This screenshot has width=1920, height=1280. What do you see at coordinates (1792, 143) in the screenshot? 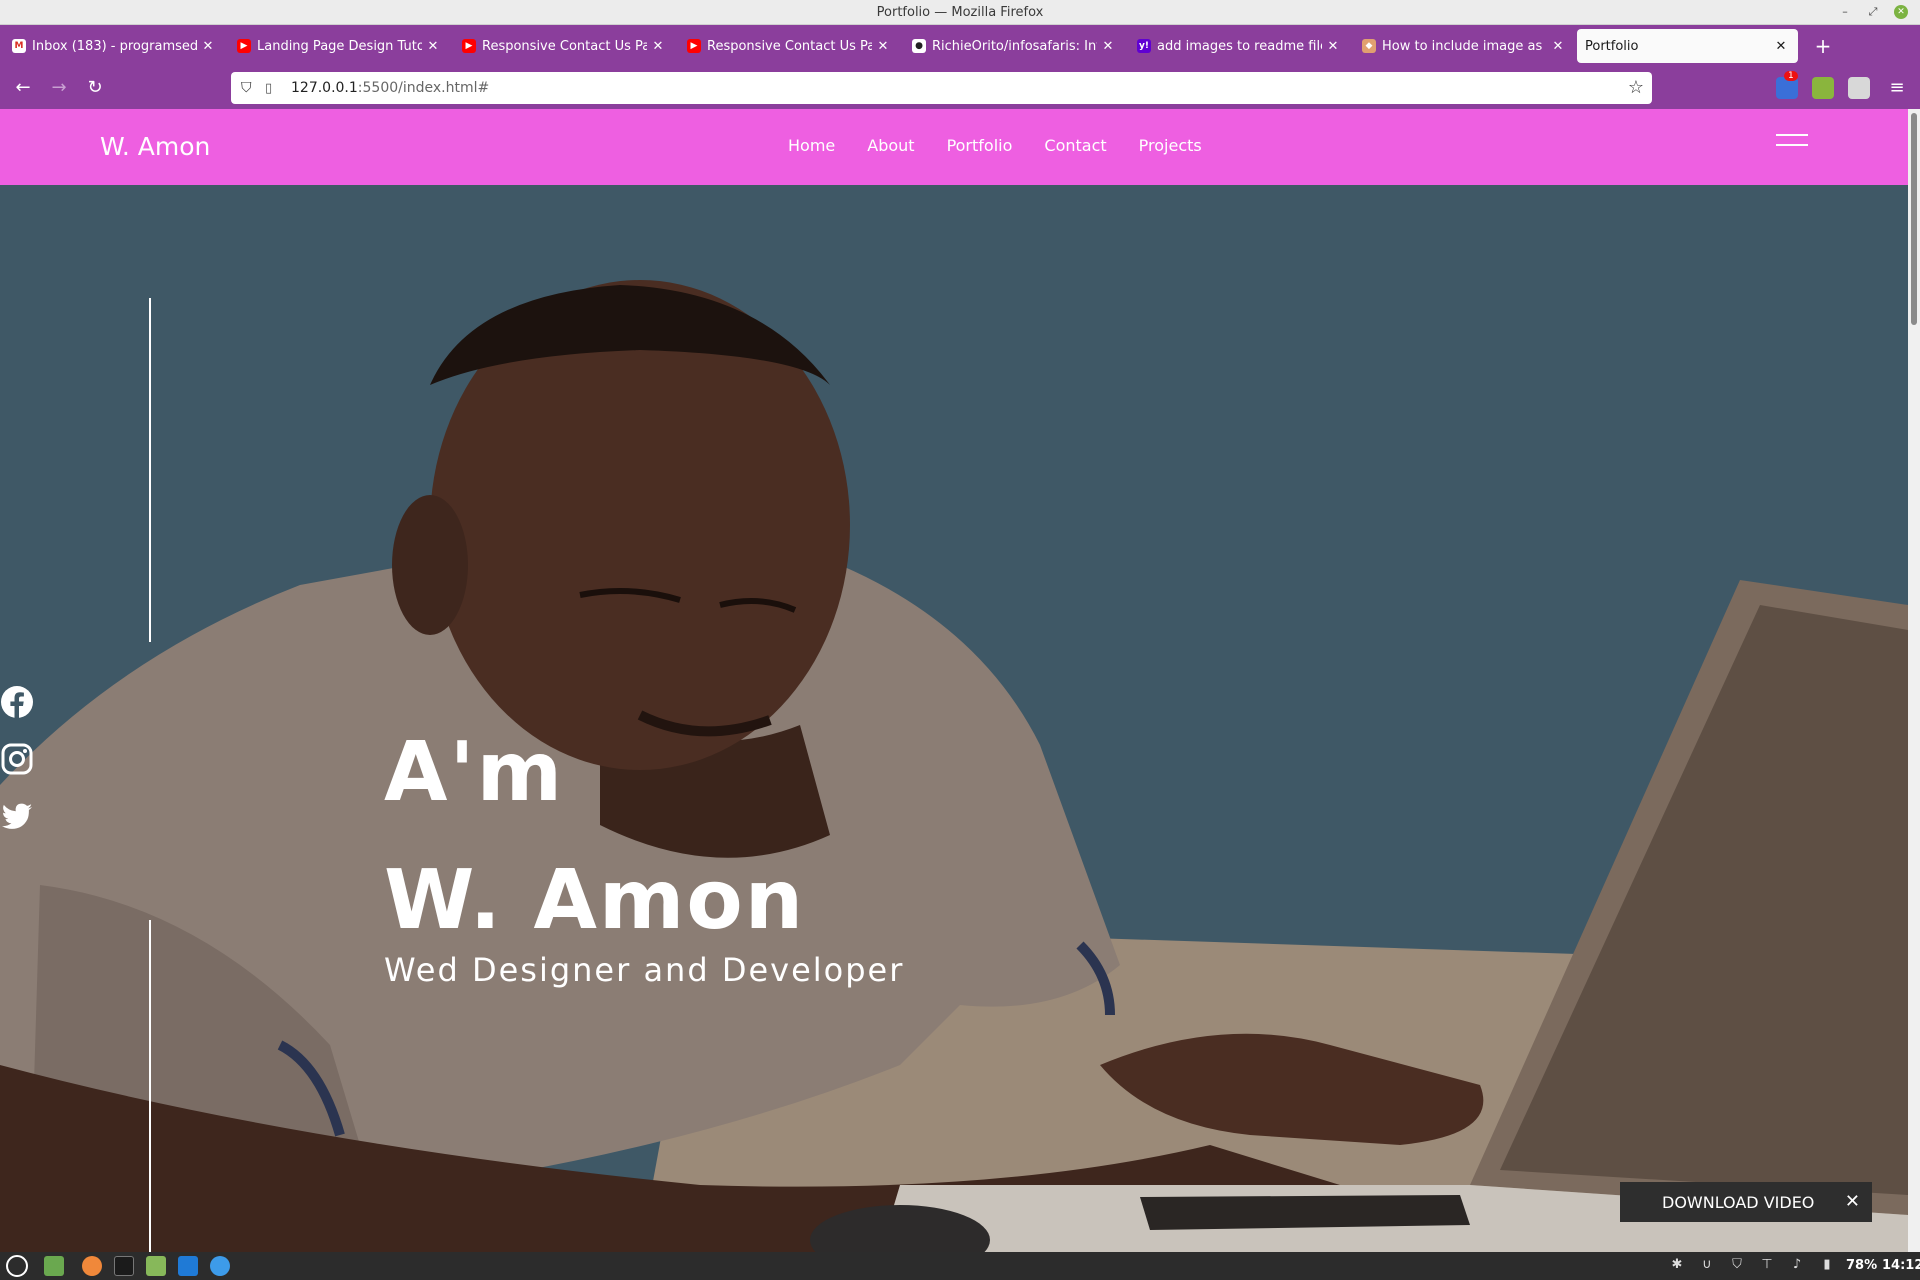
I see `menu-toggle-icon` at bounding box center [1792, 143].